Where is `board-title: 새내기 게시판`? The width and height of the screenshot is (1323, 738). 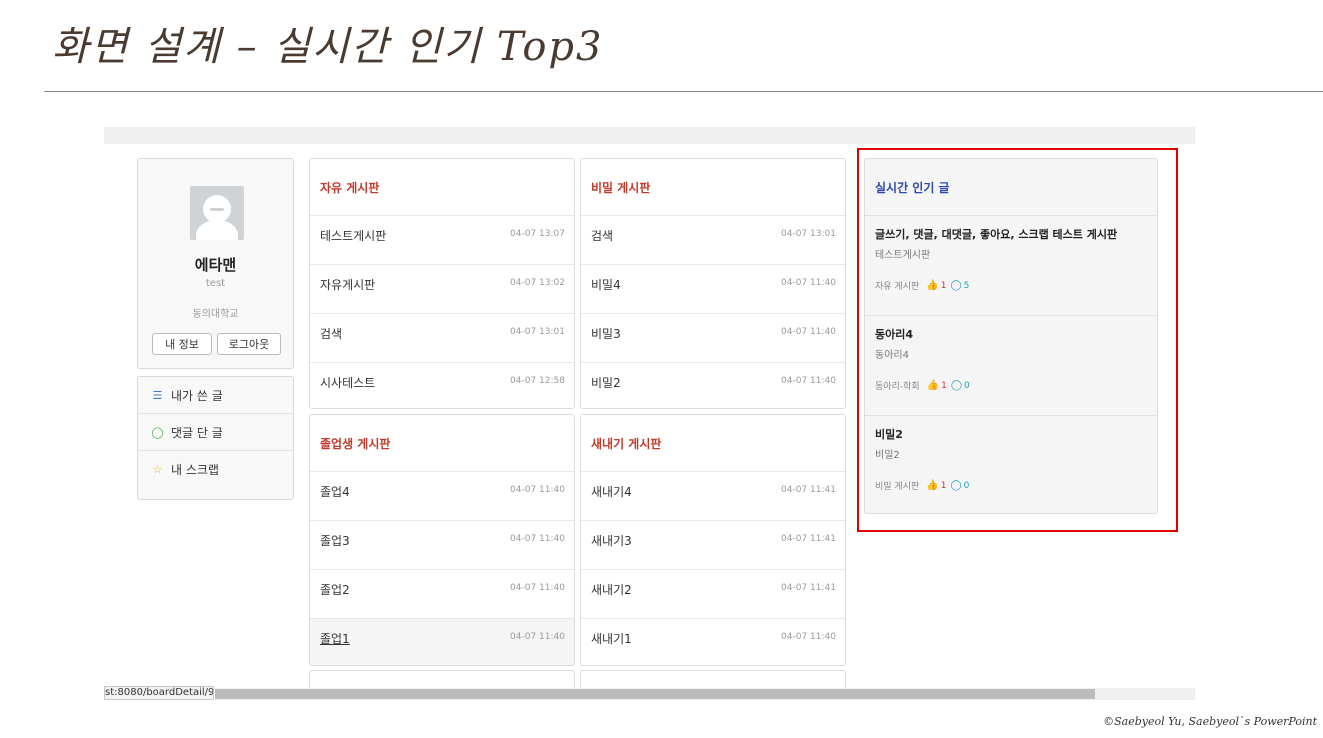 board-title: 새내기 게시판 is located at coordinates (626, 443).